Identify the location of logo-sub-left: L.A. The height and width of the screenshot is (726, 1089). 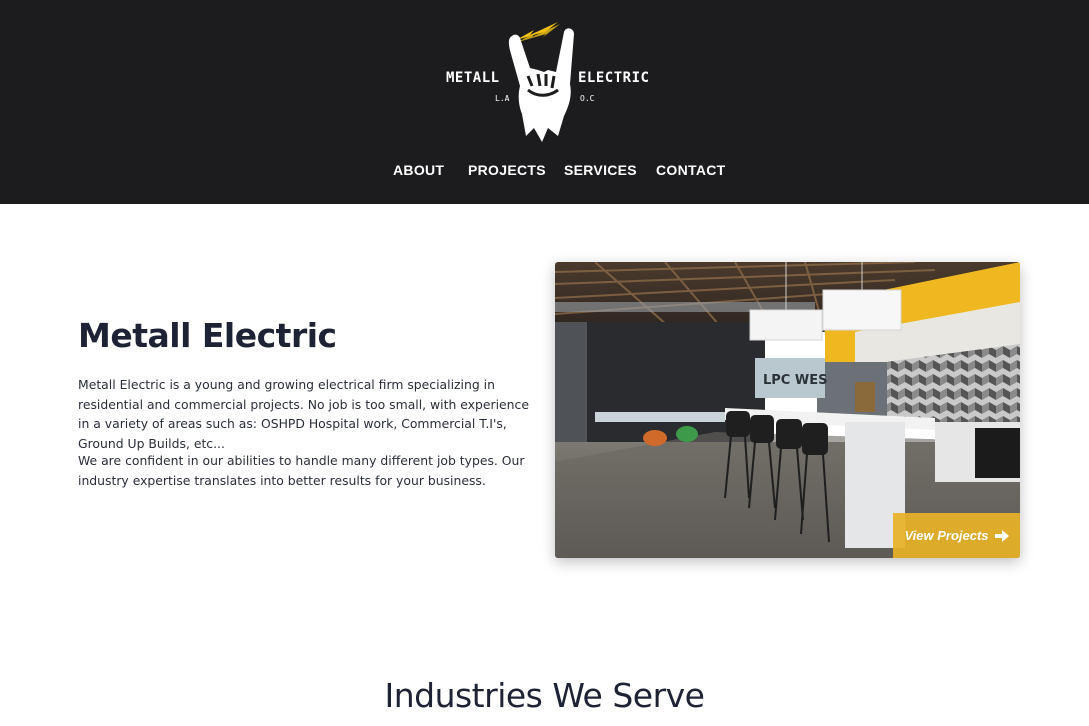
(502, 98).